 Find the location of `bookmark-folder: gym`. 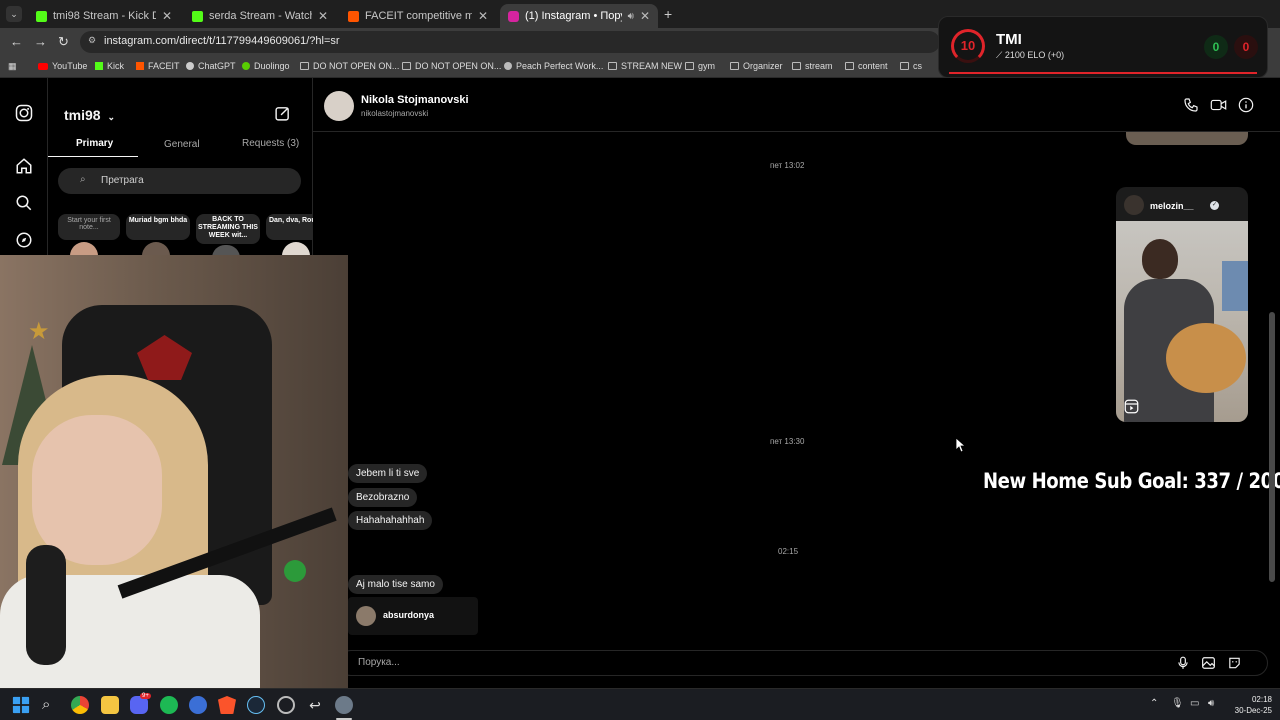

bookmark-folder: gym is located at coordinates (700, 66).